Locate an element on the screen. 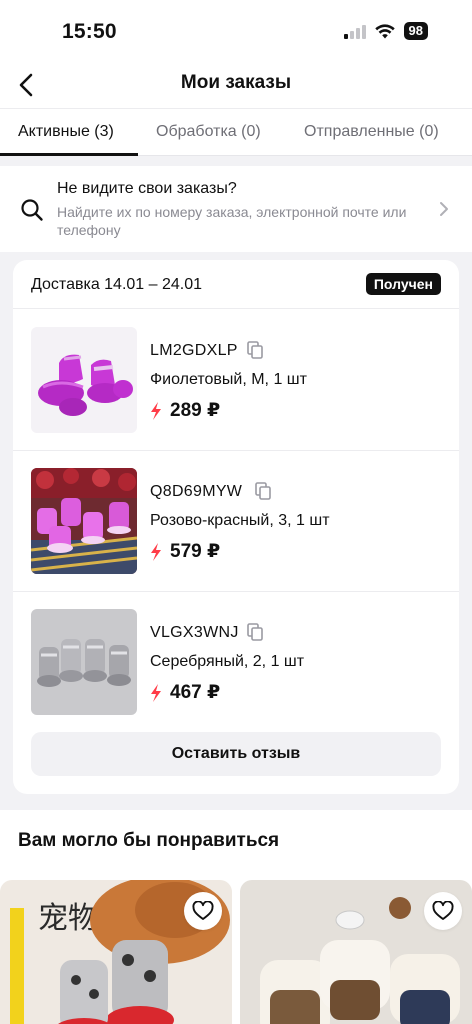  recommendation-card is located at coordinates (356, 952).